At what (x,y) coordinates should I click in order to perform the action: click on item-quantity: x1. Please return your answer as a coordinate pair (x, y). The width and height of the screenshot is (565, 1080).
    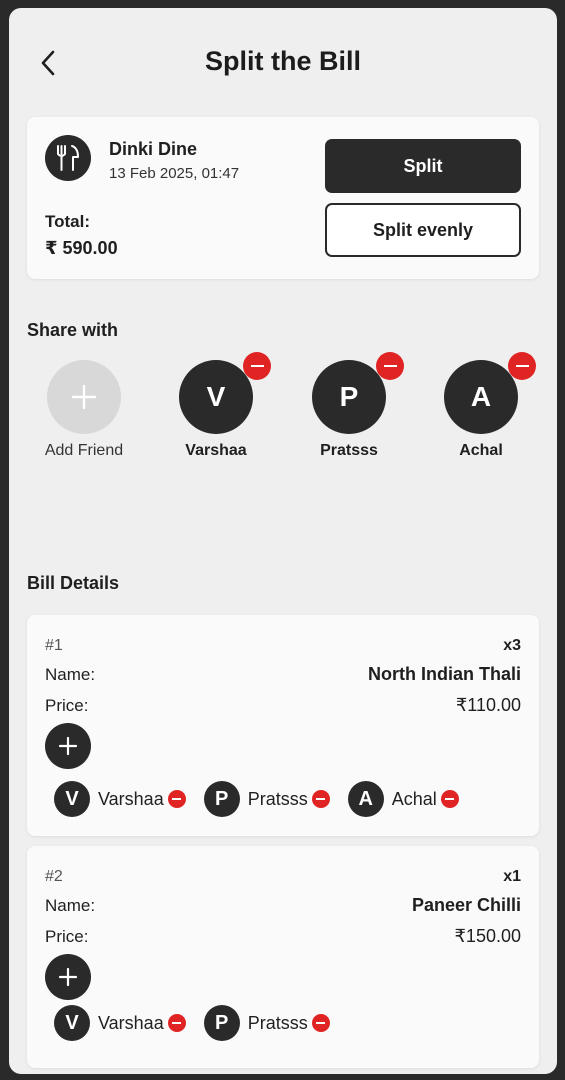
    Looking at the image, I should click on (512, 876).